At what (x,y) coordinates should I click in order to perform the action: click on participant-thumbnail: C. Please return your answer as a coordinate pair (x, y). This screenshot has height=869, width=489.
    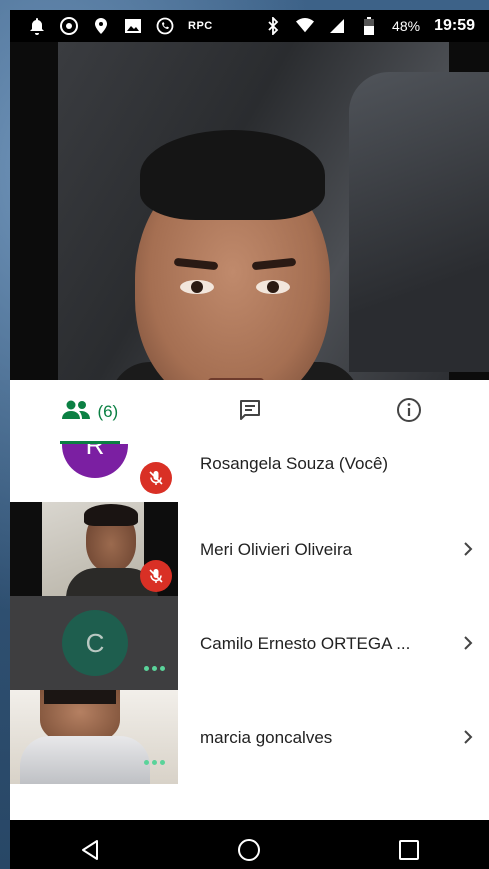
    Looking at the image, I should click on (94, 643).